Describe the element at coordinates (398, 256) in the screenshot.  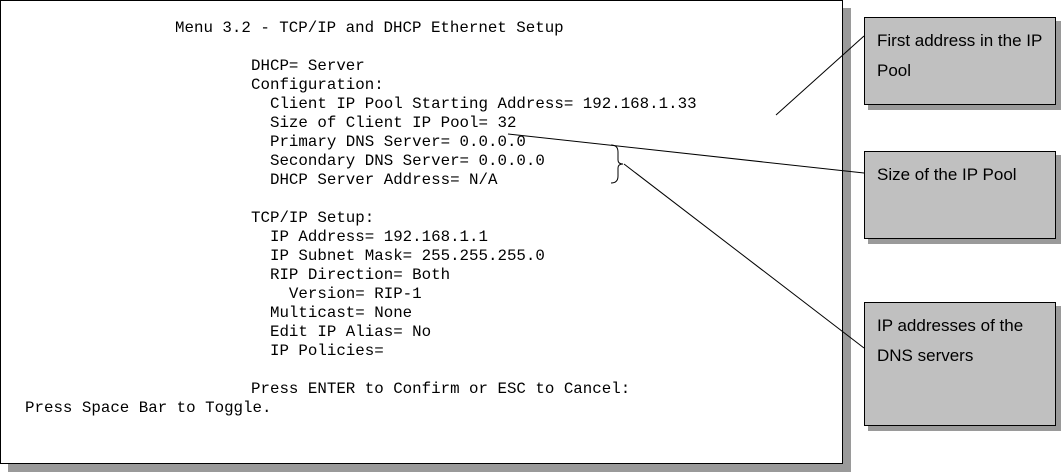
I see `ip-subnet-mask-field: IP Subnet Mask= 255.255.255.0` at that location.